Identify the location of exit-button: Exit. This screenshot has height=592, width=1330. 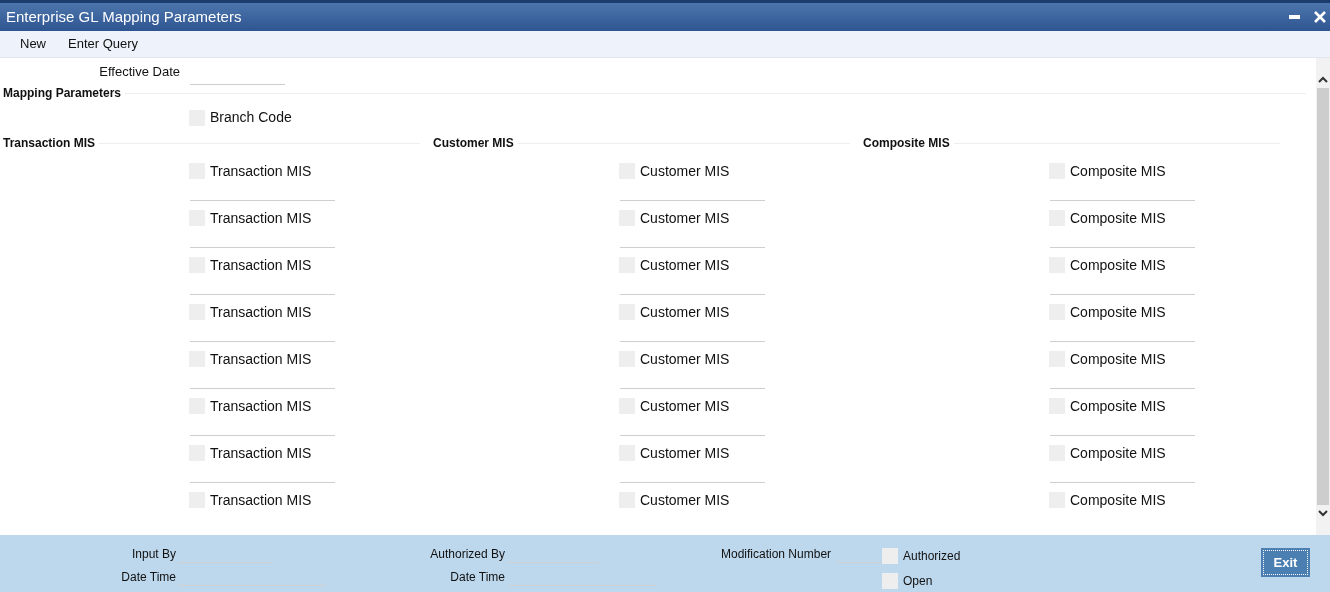
(1285, 562).